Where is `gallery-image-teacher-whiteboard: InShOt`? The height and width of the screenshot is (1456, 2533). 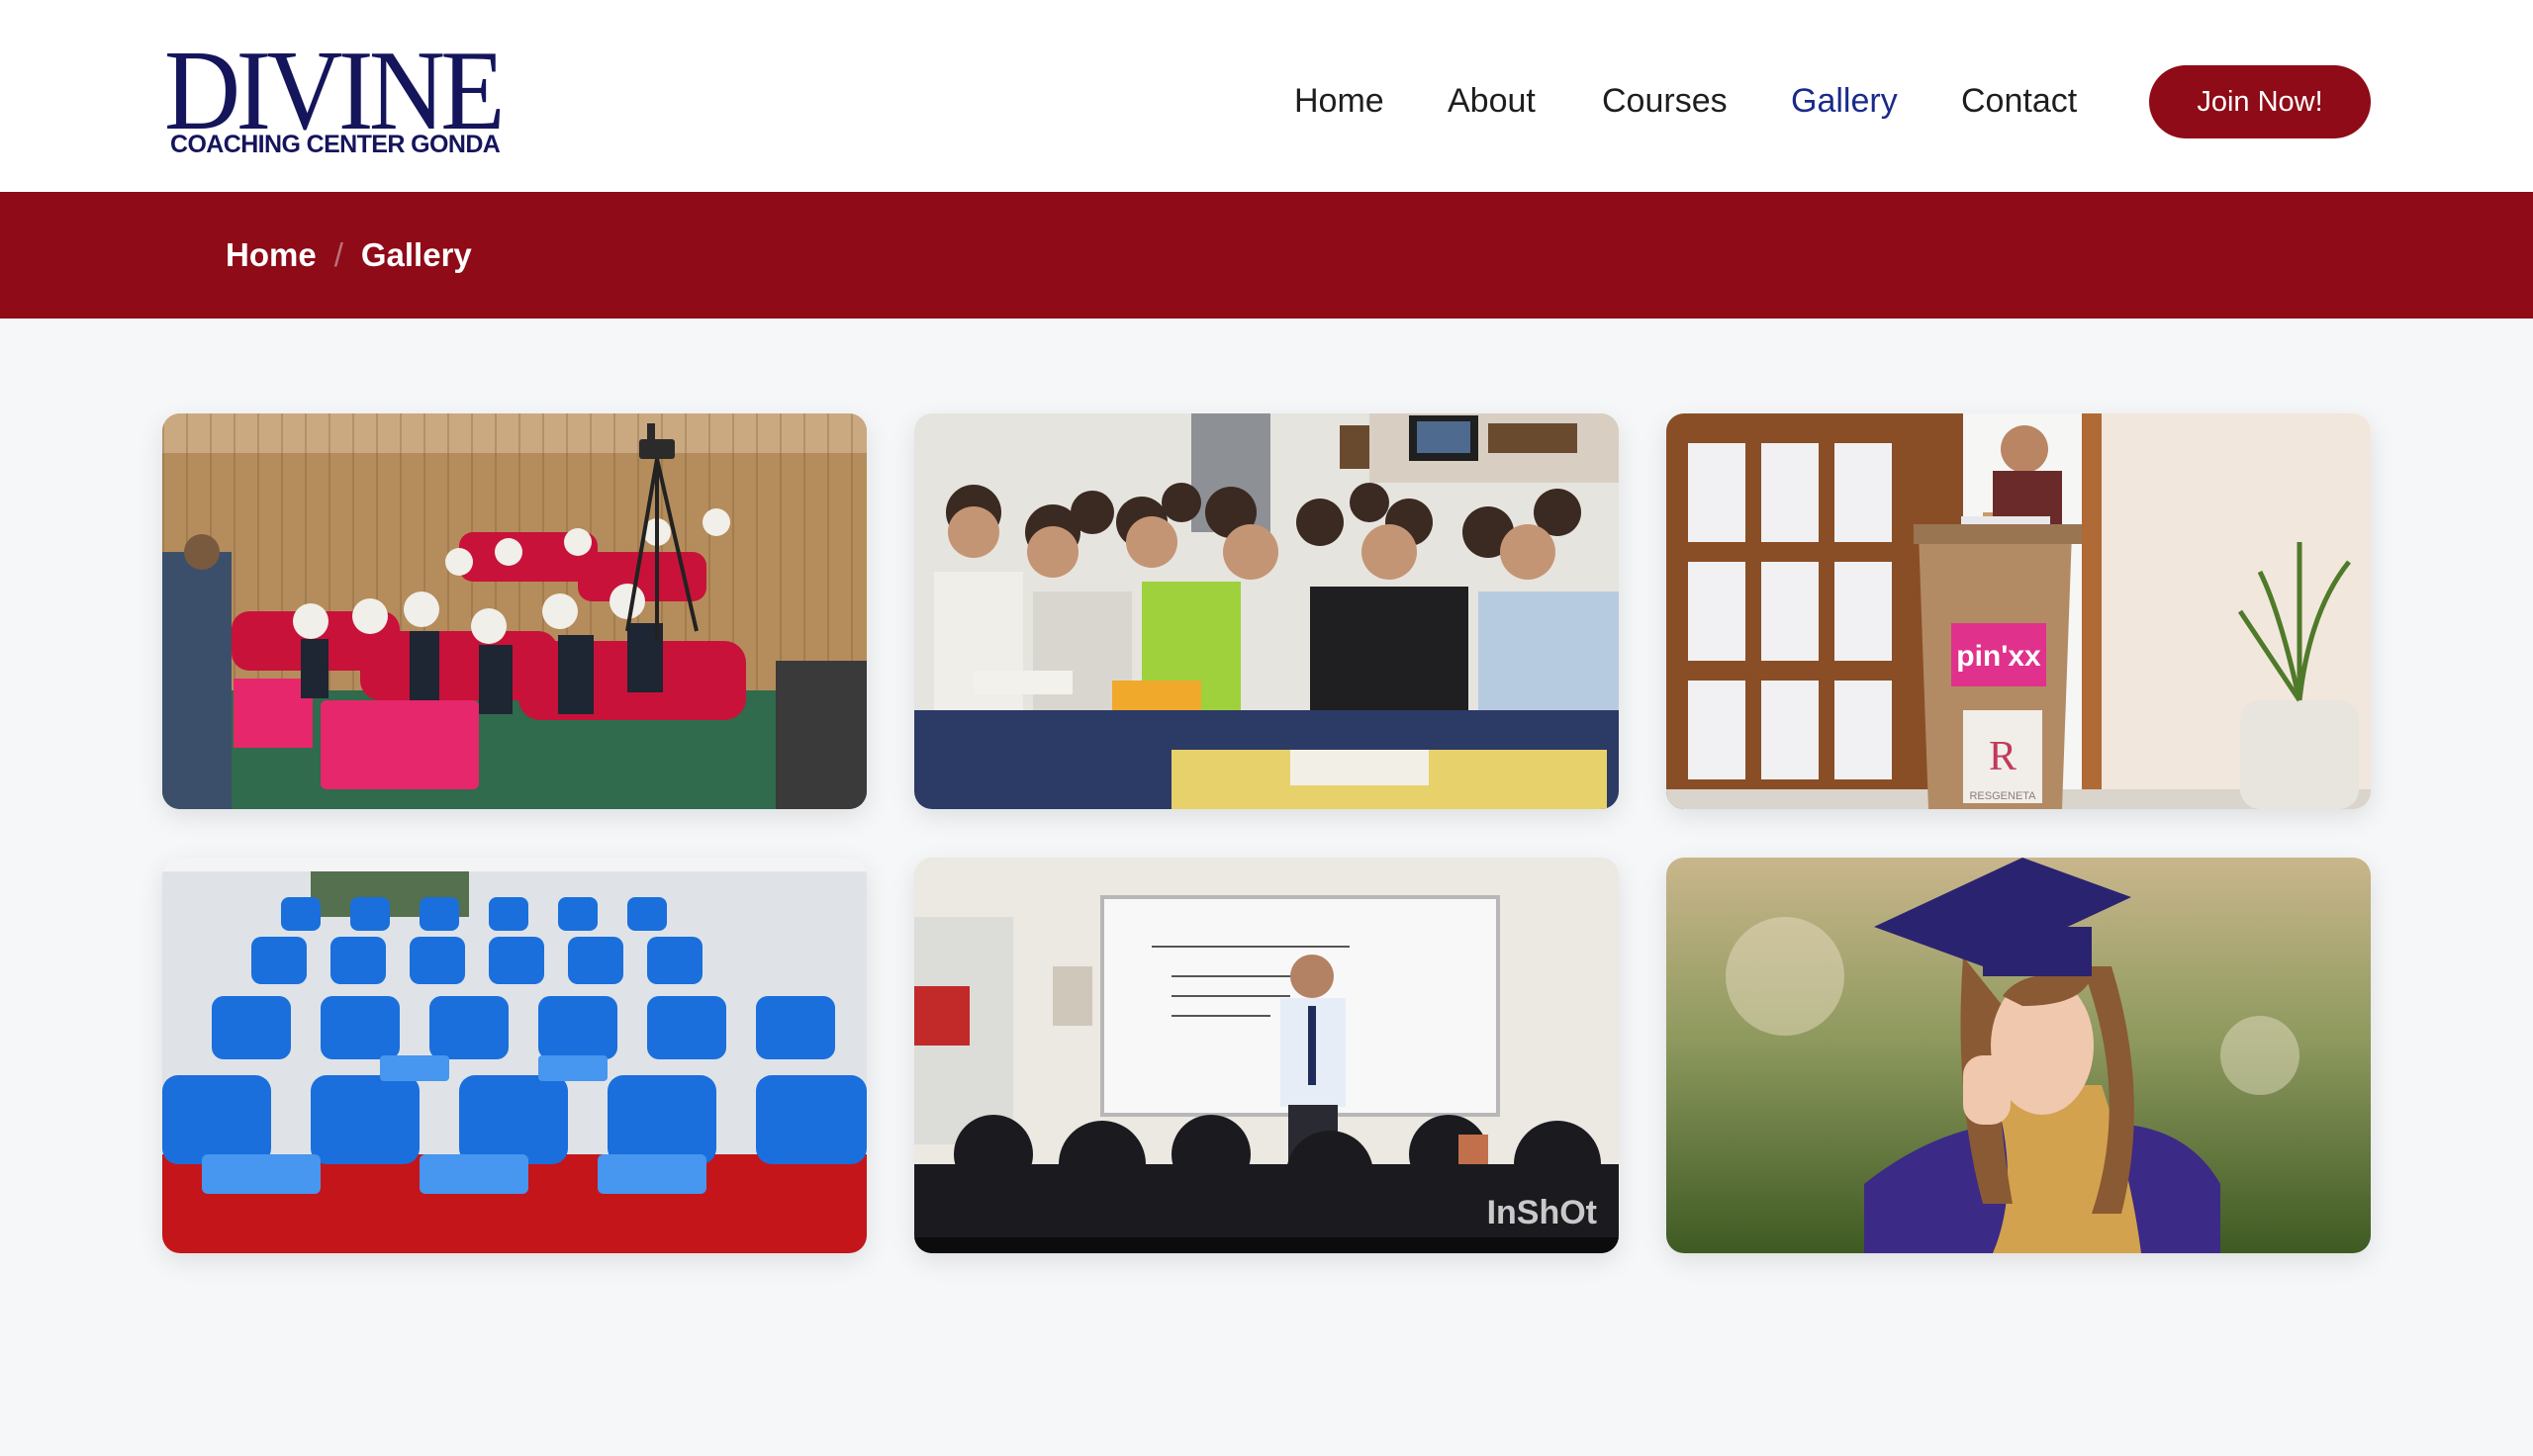 gallery-image-teacher-whiteboard: InShOt is located at coordinates (1266, 1055).